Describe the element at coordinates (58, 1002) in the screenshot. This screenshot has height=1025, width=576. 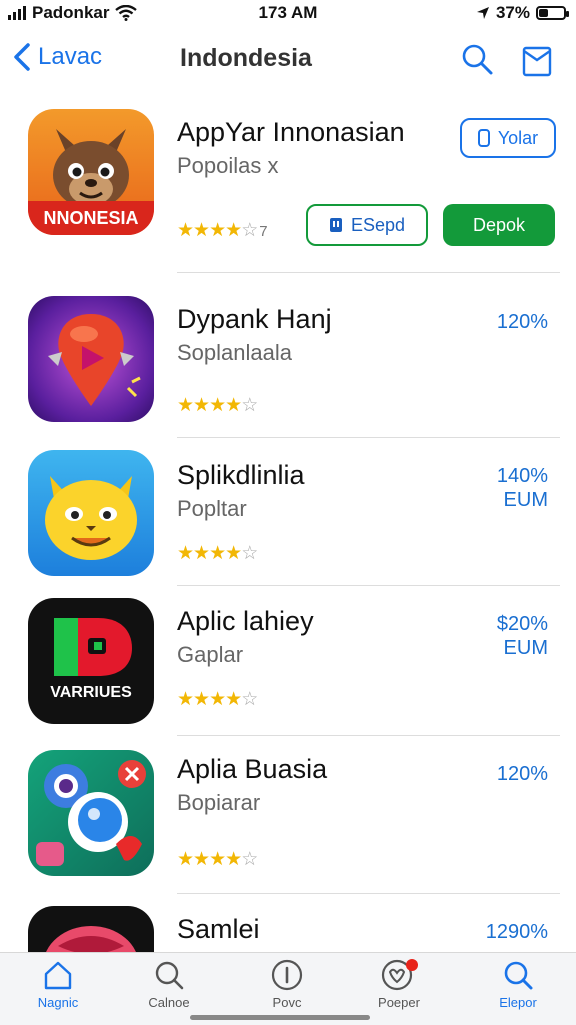
I see `tab-label: Nagnic` at that location.